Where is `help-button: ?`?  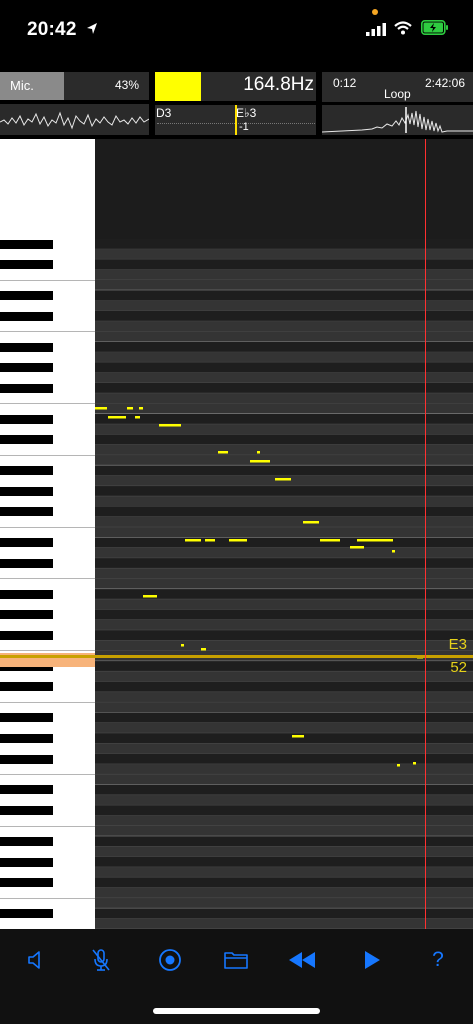 help-button: ? is located at coordinates (438, 960).